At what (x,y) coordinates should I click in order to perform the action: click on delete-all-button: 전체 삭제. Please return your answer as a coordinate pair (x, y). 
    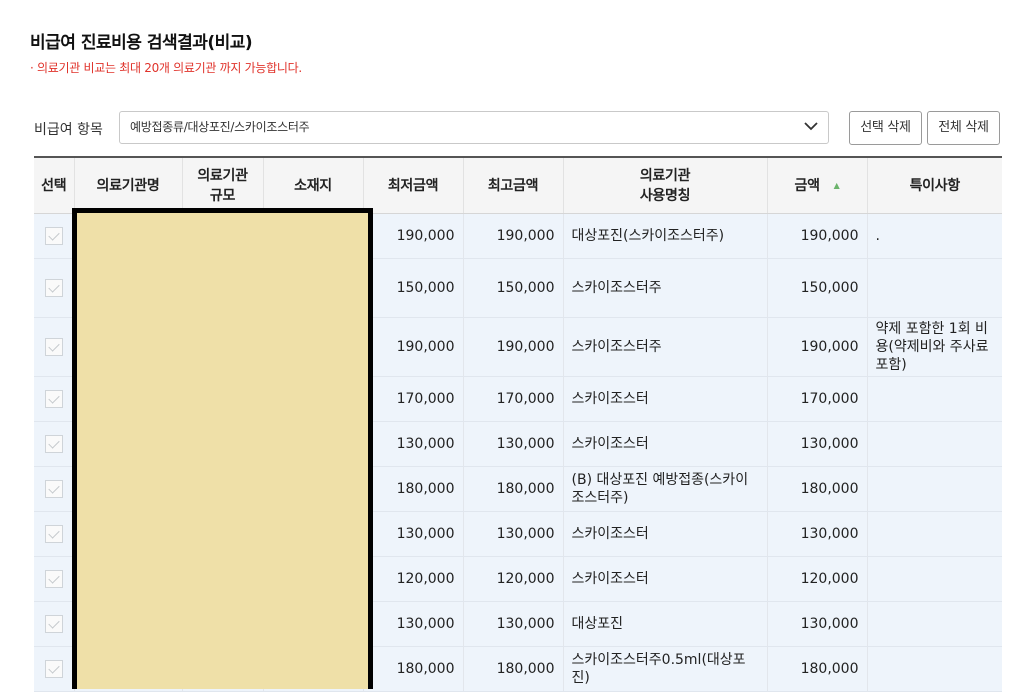
    Looking at the image, I should click on (963, 128).